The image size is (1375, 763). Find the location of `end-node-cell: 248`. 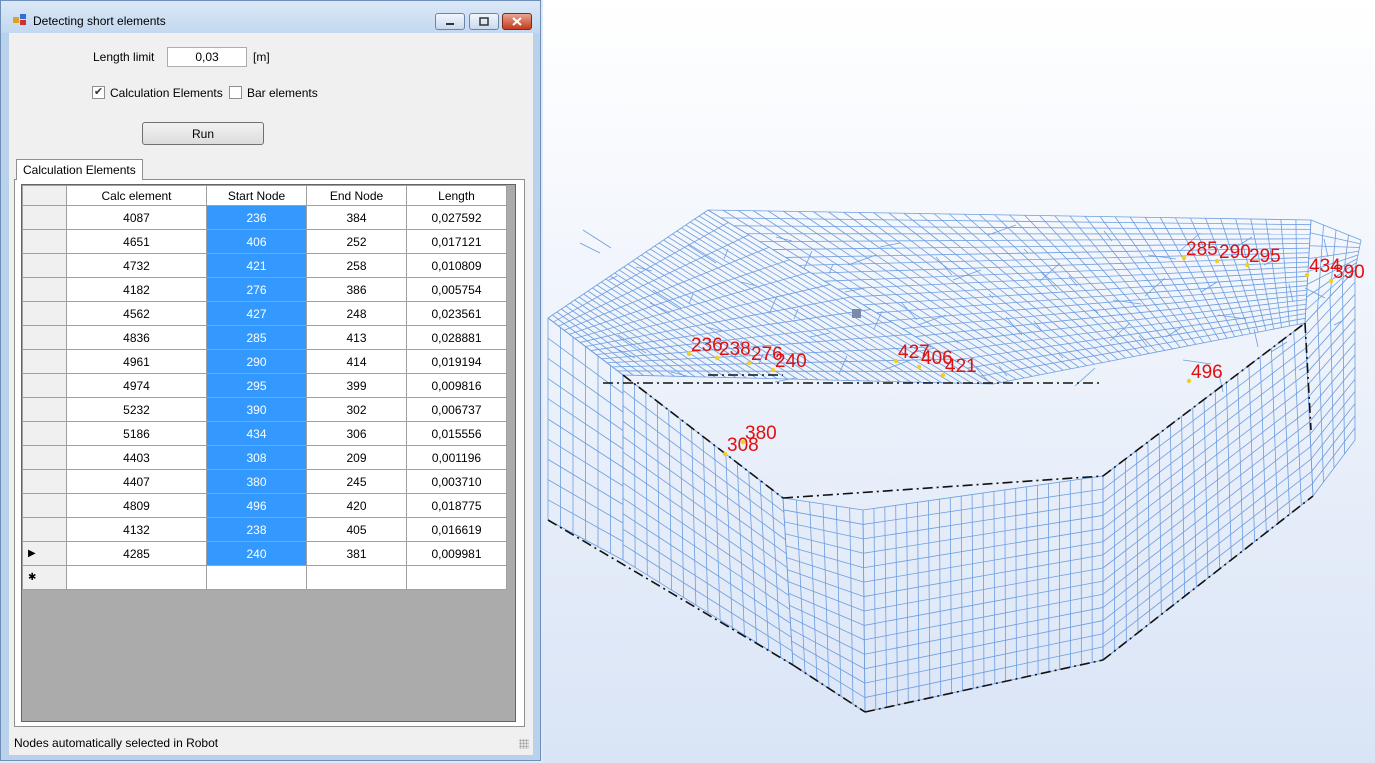

end-node-cell: 248 is located at coordinates (356, 313).